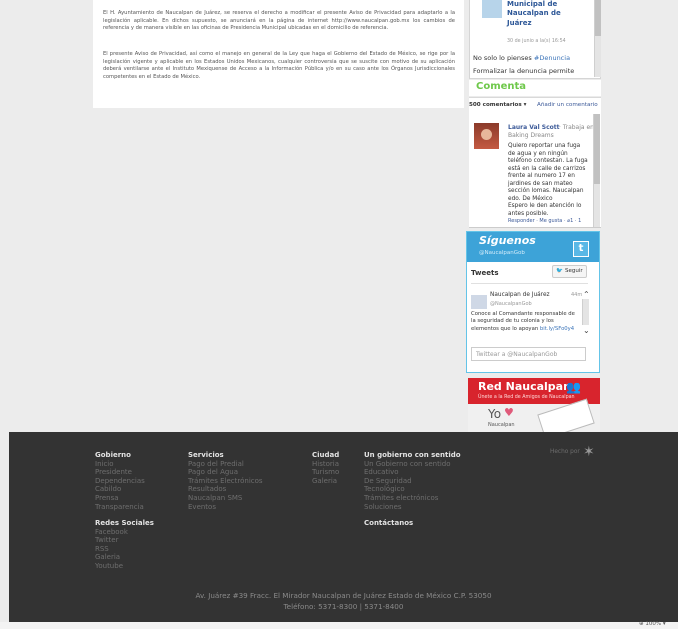 Image resolution: width=678 pixels, height=629 pixels. I want to click on footer-col-ciudad: Ciudad Historia Turismo Galeria, so click(325, 468).